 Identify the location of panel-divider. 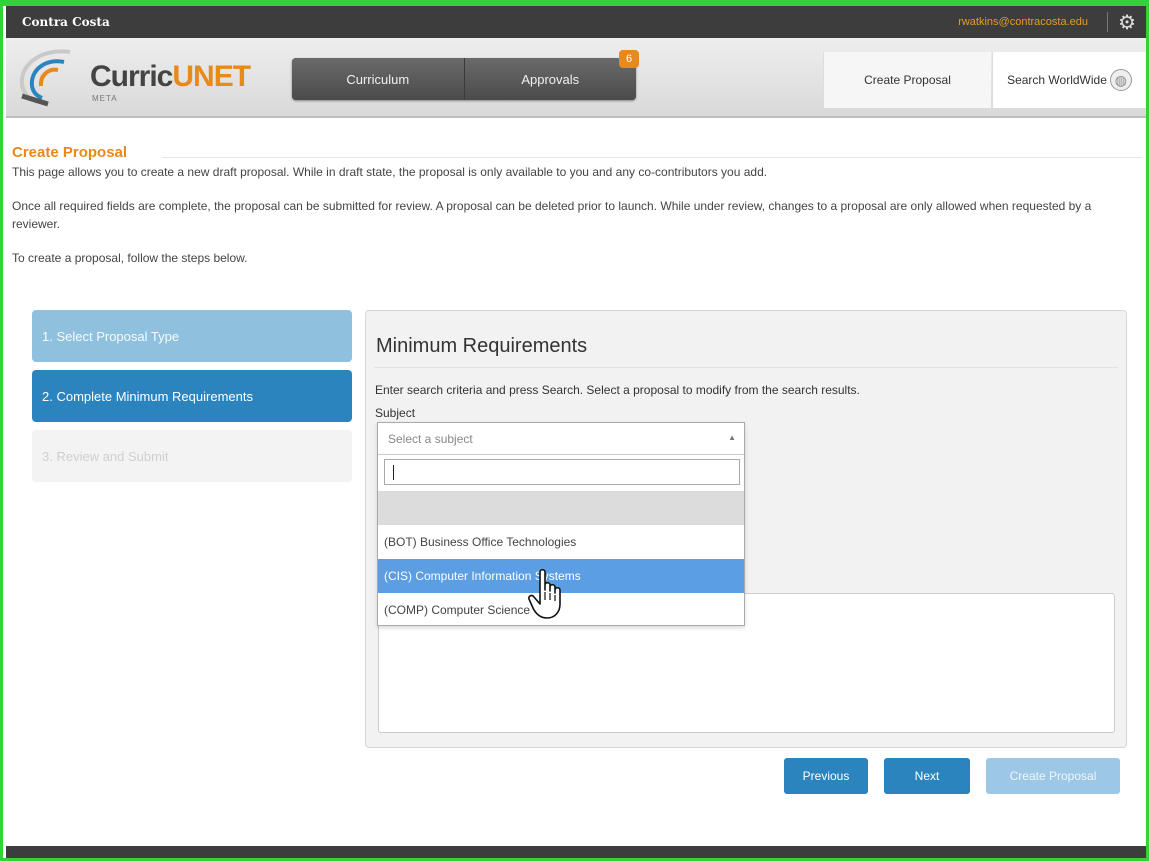
(746, 367).